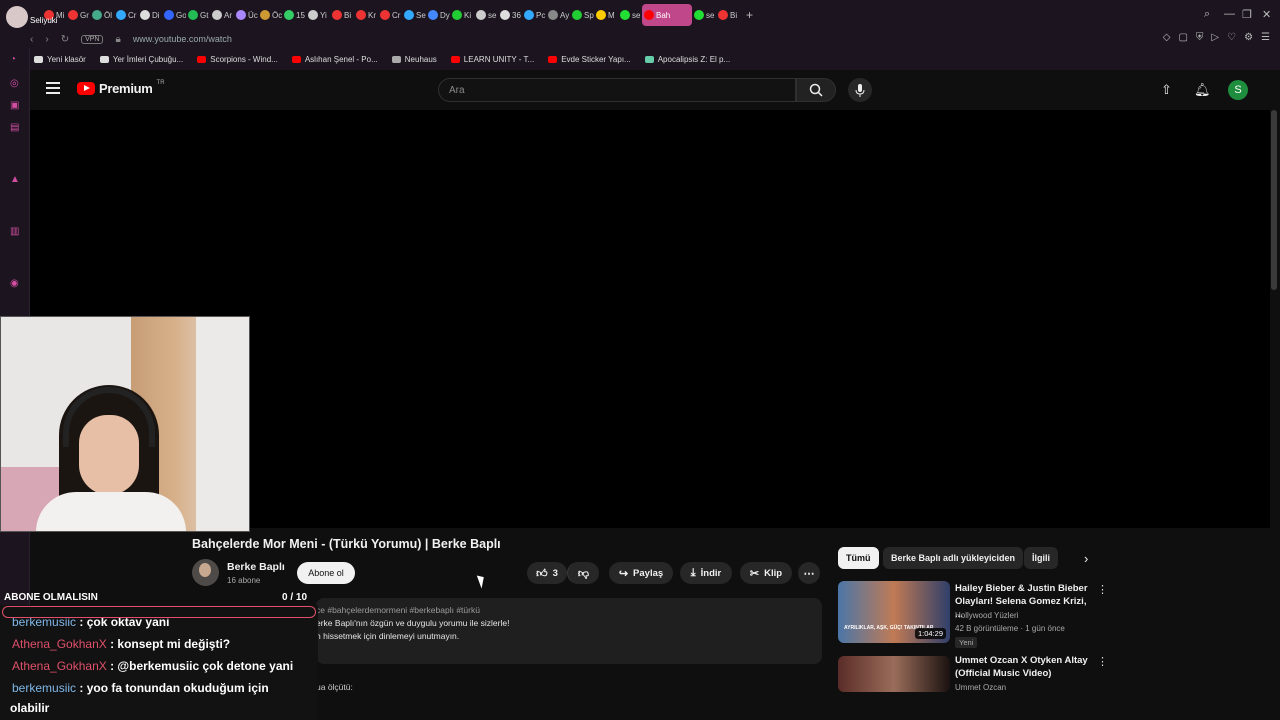  What do you see at coordinates (706, 573) in the screenshot?
I see `download-button: ⤓ İndir` at bounding box center [706, 573].